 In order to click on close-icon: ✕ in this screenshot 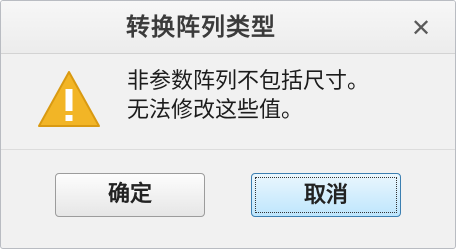, I will do `click(421, 28)`.